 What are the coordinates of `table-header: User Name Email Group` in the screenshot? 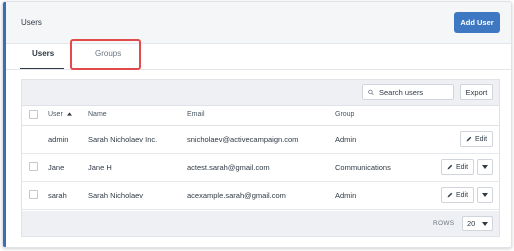 It's located at (260, 115).